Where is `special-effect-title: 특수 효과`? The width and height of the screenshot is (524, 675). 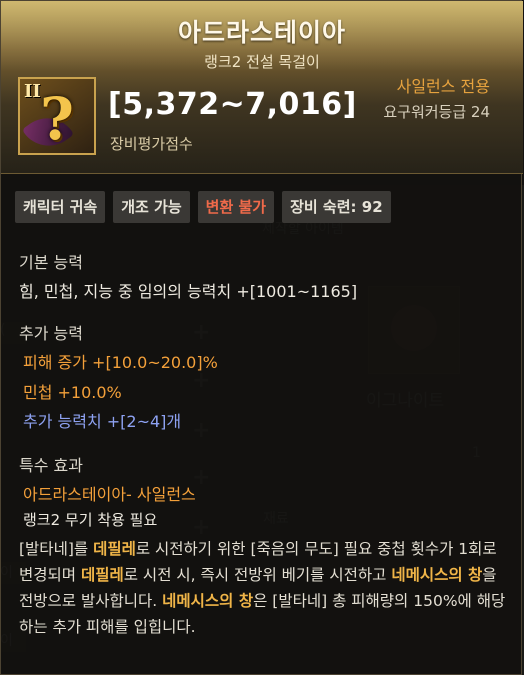 special-effect-title: 특수 효과 is located at coordinates (51, 465).